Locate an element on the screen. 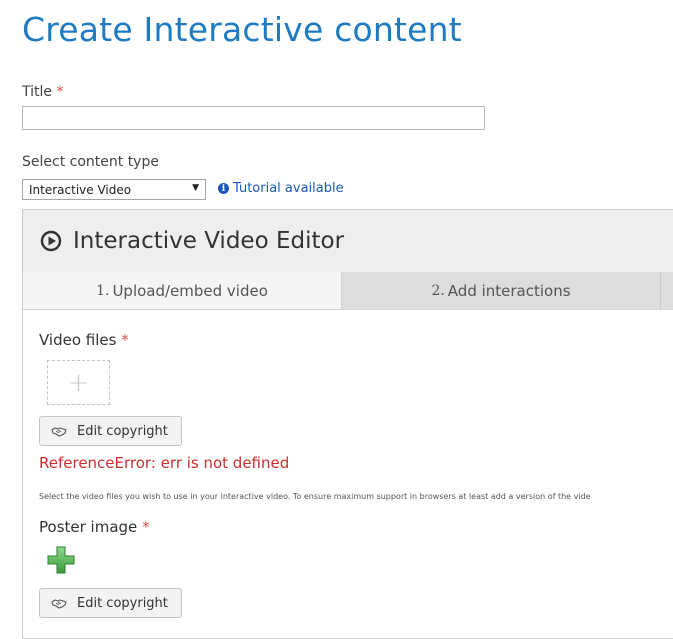 This screenshot has height=639, width=673. content-type-selected: Interactive Video is located at coordinates (80, 189).